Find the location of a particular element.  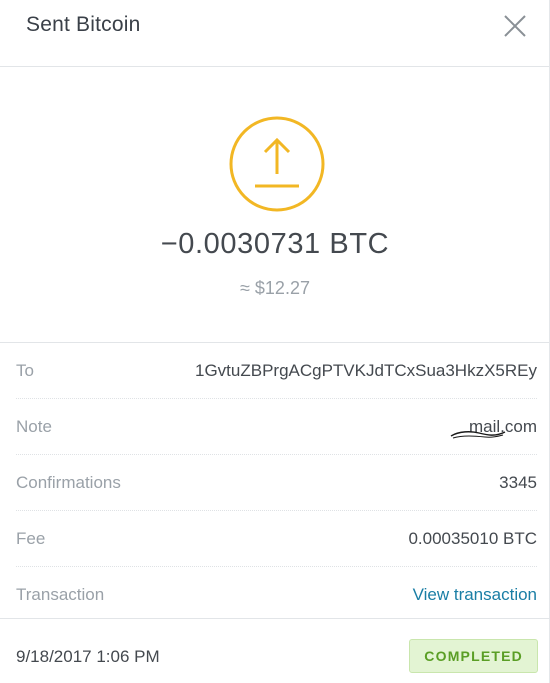

status-badge: COMPLETED is located at coordinates (473, 656).